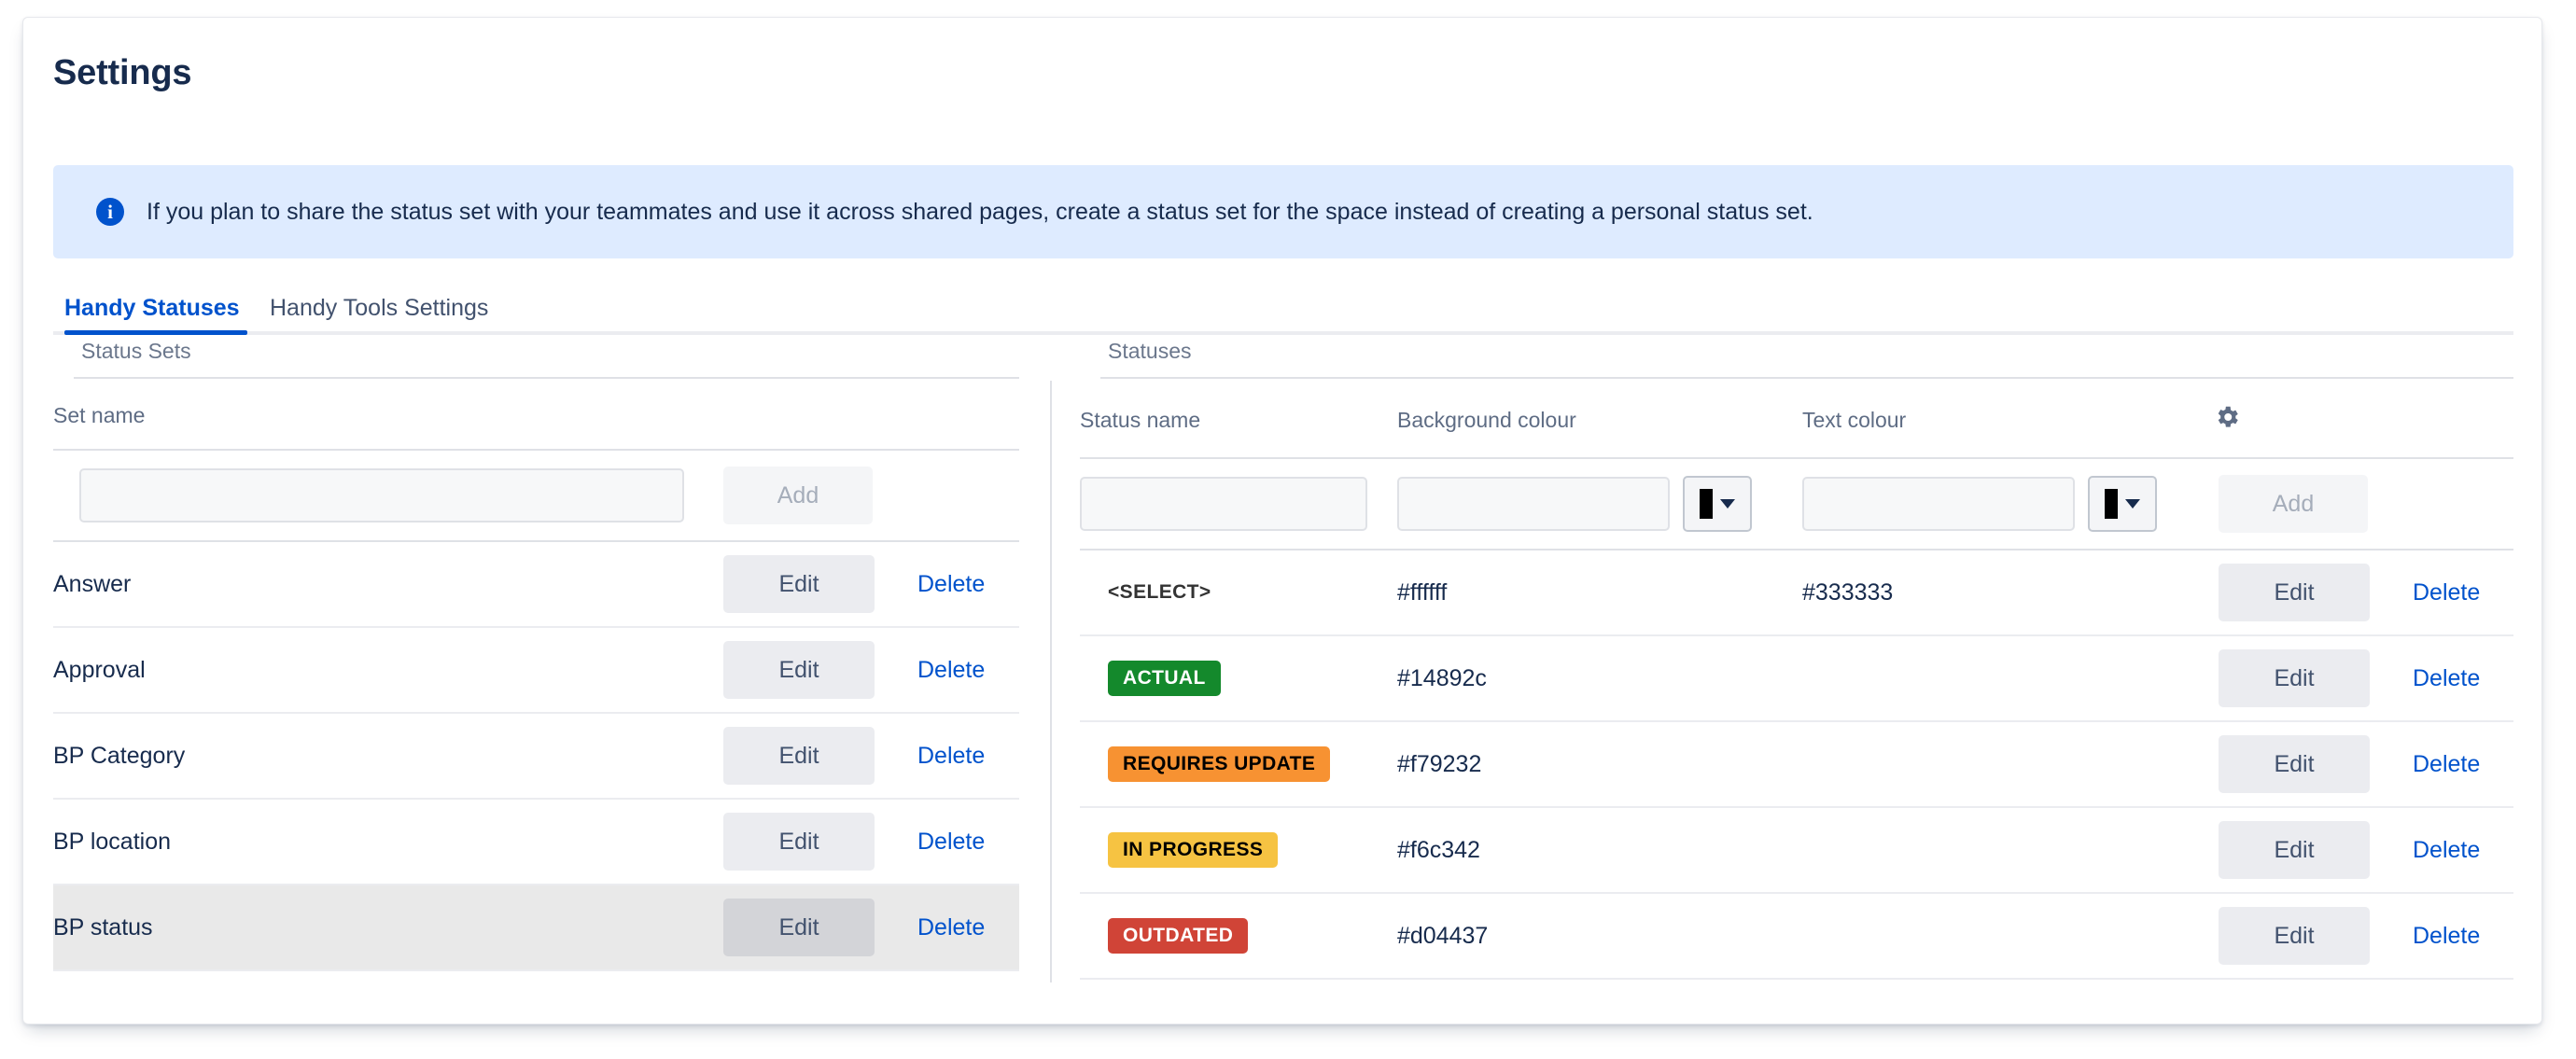 The height and width of the screenshot is (1059, 2576). I want to click on status-background-colour-cell: #ffffff, so click(1599, 593).